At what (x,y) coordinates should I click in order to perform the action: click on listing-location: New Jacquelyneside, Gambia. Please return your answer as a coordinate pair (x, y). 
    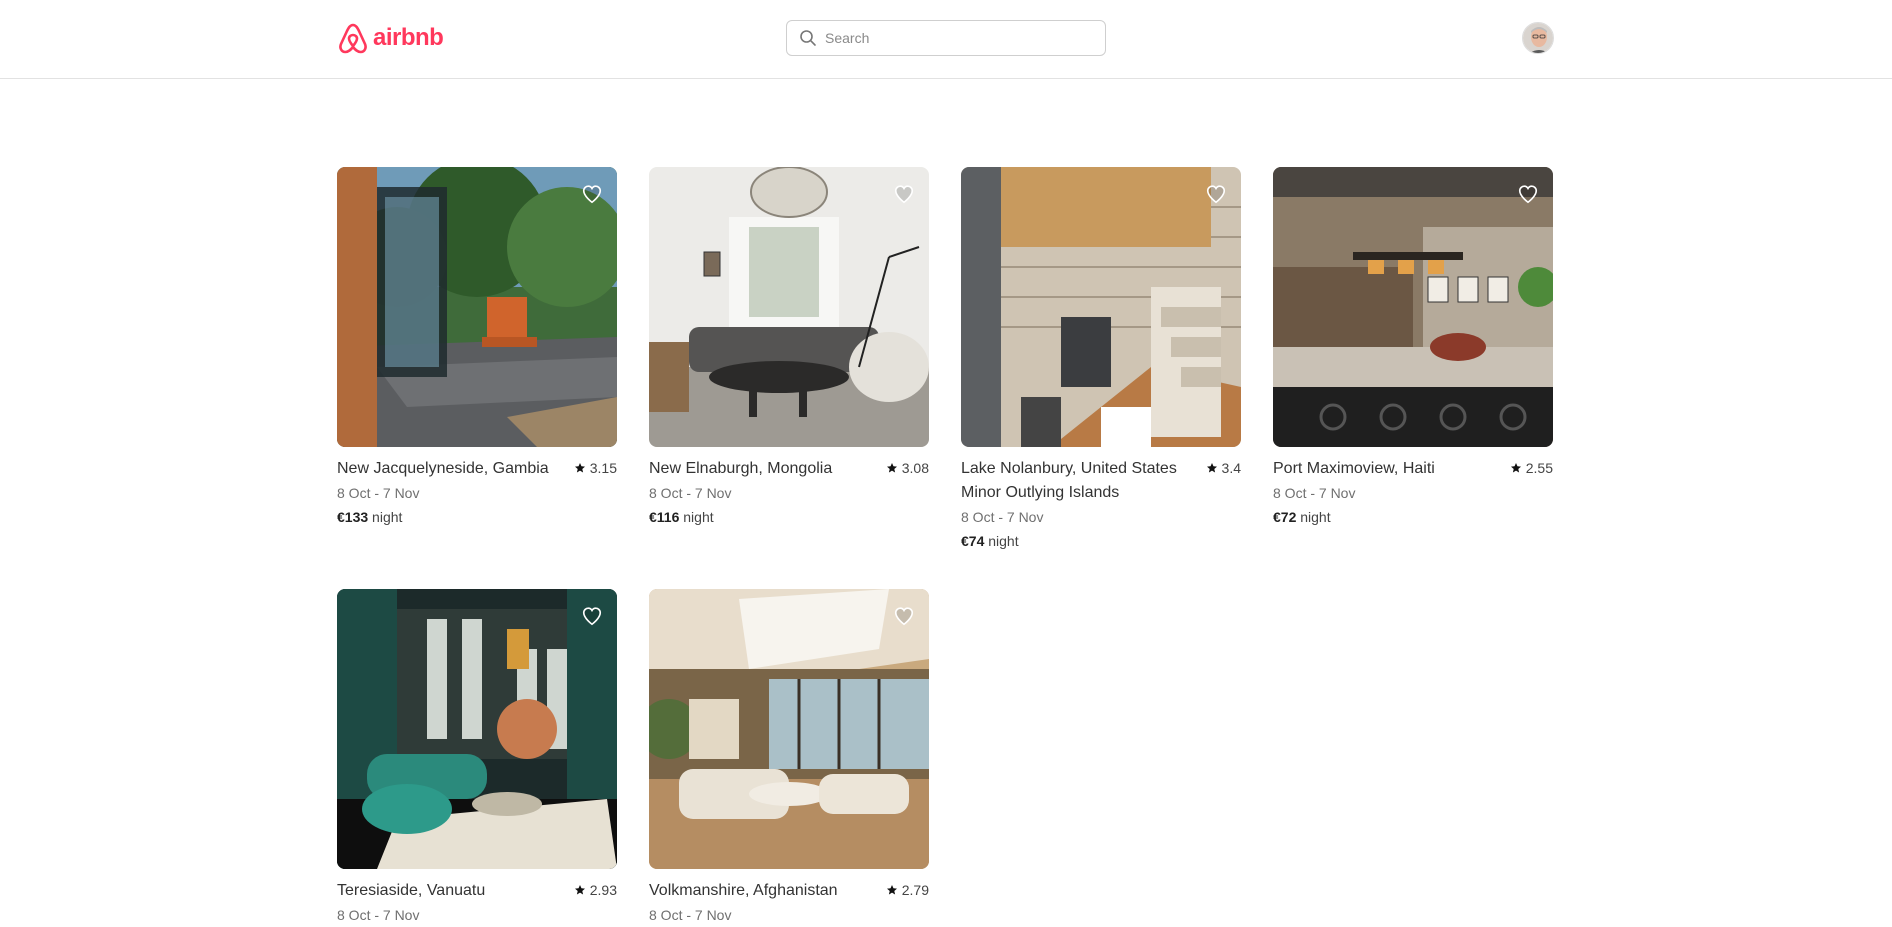
    Looking at the image, I should click on (443, 468).